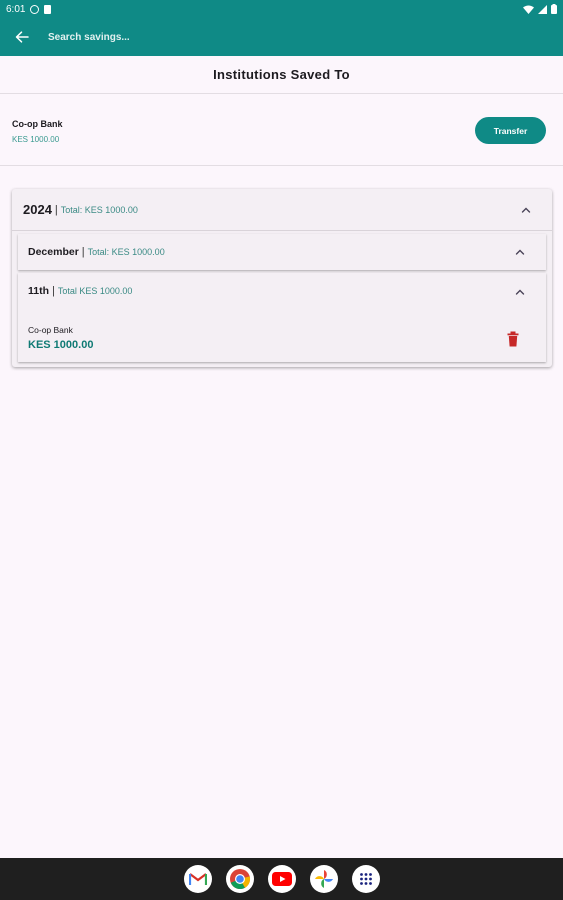 The width and height of the screenshot is (563, 900). I want to click on app-bar, so click(281, 37).